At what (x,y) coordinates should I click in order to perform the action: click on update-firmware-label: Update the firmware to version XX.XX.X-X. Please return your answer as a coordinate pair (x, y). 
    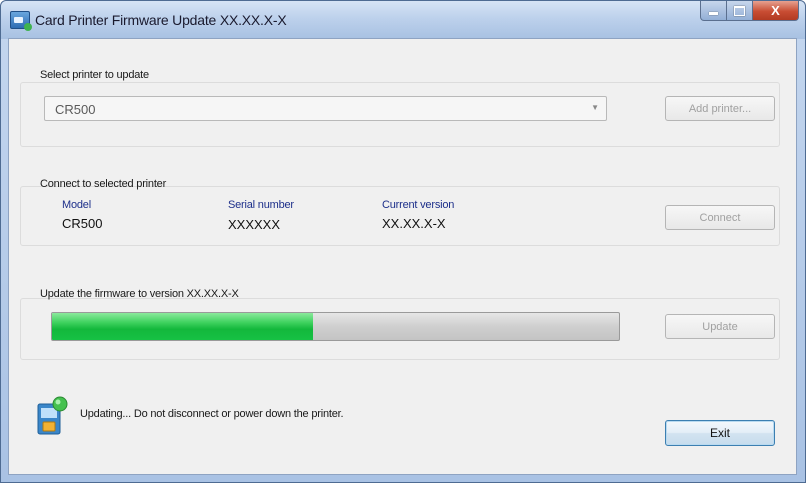
    Looking at the image, I should click on (139, 294).